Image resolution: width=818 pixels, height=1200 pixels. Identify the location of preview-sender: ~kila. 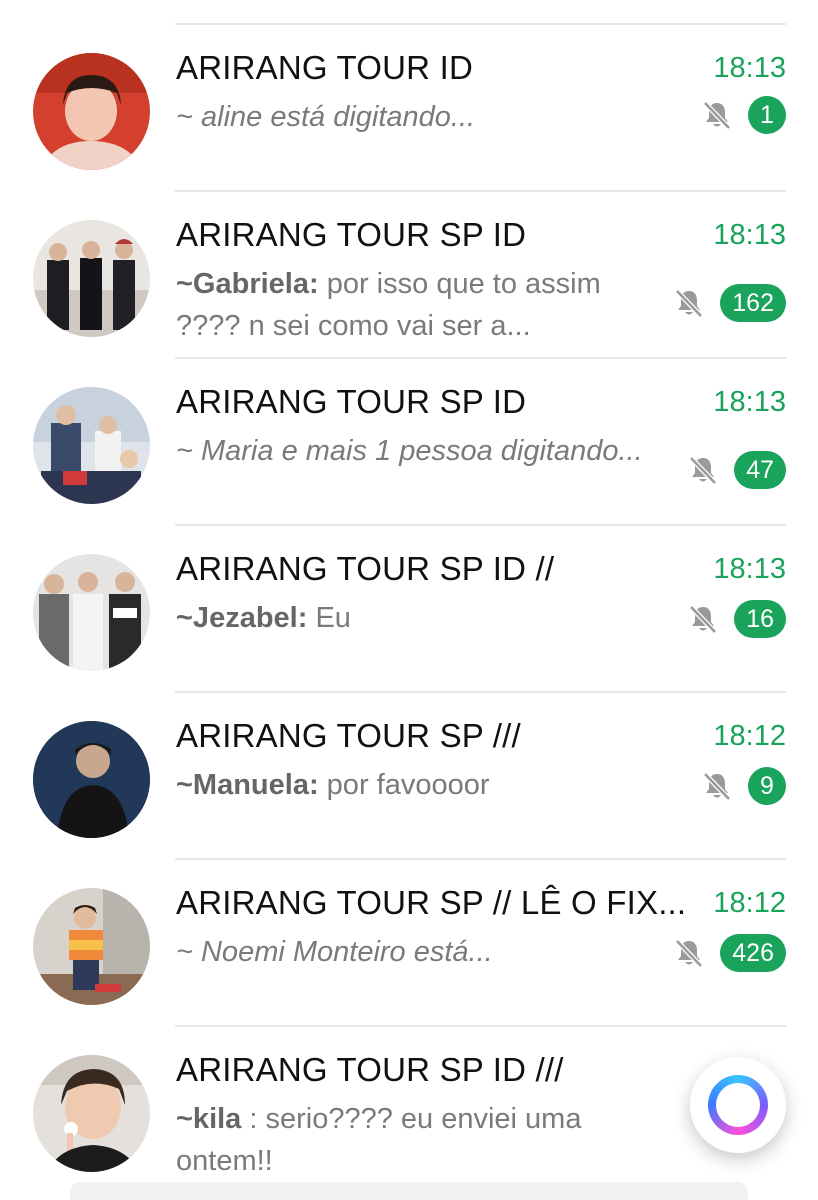
(209, 1119).